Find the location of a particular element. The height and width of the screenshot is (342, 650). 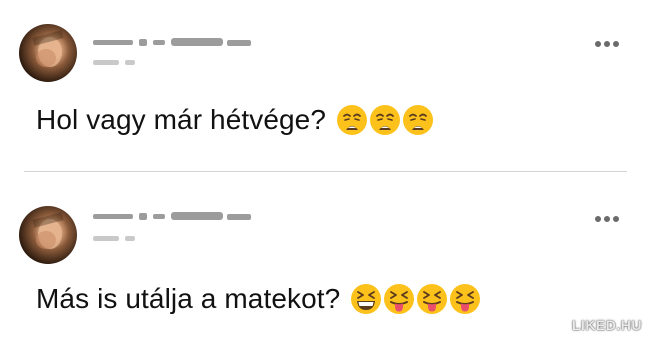

site-watermark: LIKED.HU is located at coordinates (606, 325).